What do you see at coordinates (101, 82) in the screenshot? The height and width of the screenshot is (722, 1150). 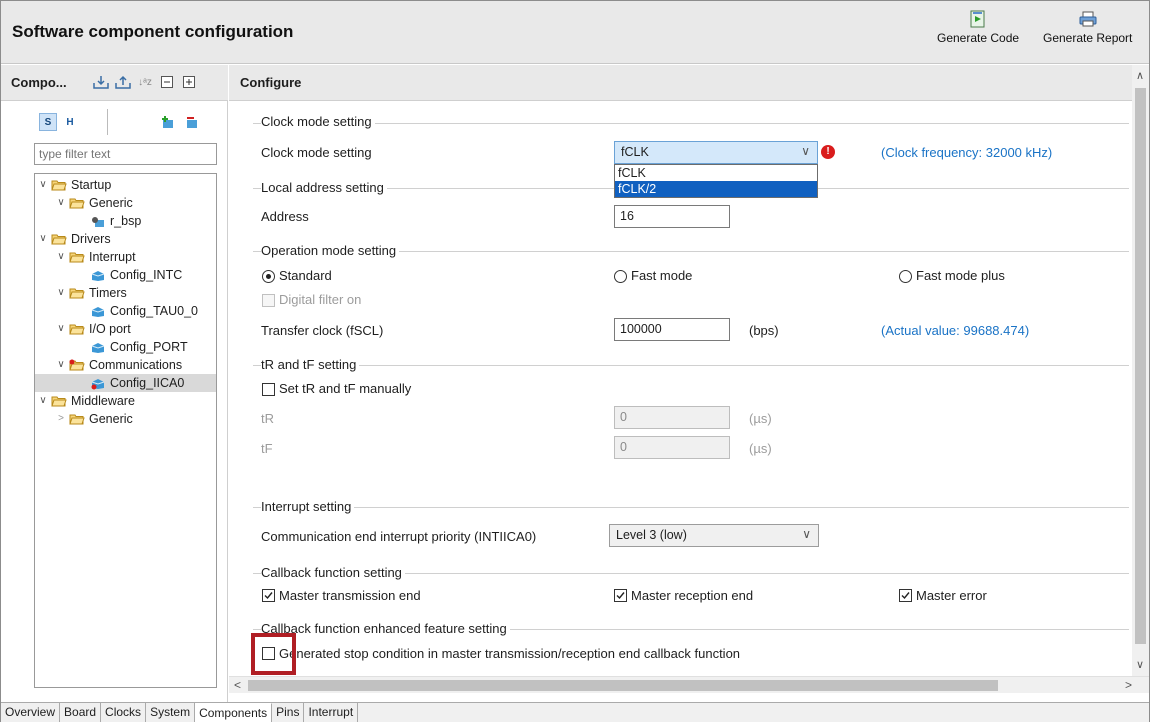 I see `import-icon` at bounding box center [101, 82].